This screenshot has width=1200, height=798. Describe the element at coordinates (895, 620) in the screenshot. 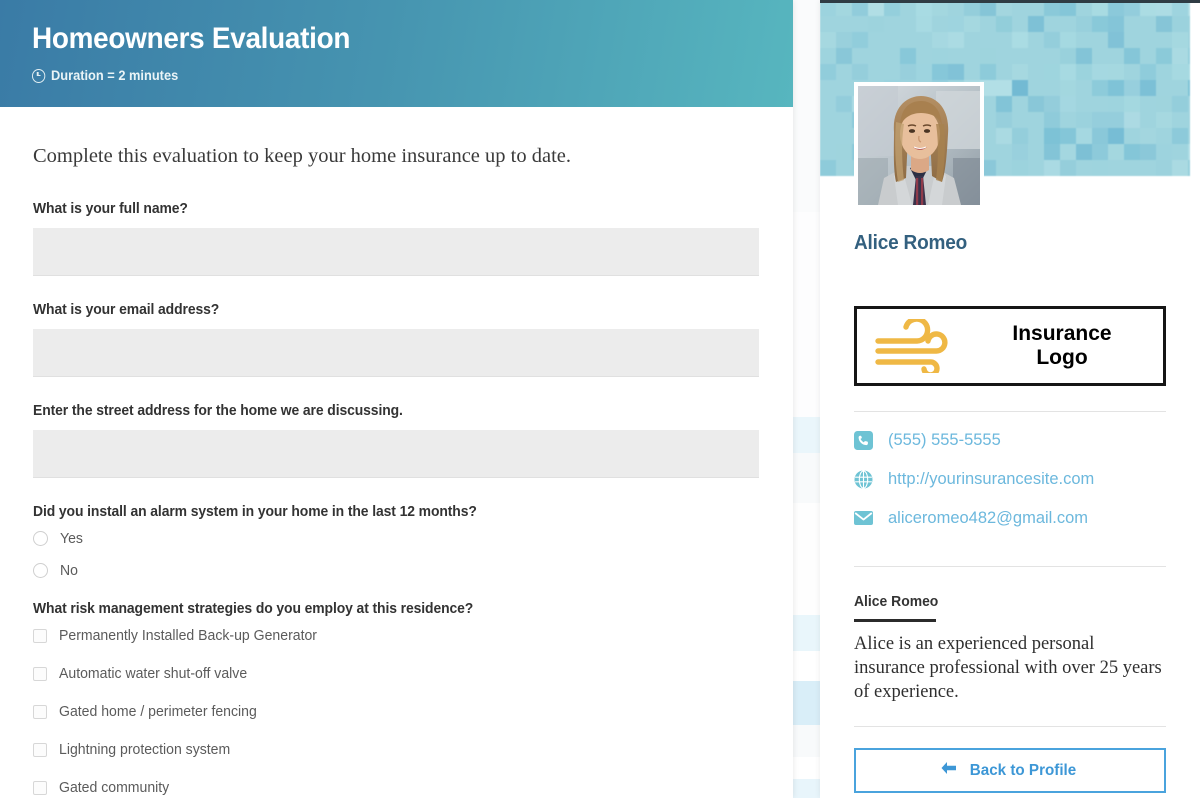

I see `bio-rule` at that location.